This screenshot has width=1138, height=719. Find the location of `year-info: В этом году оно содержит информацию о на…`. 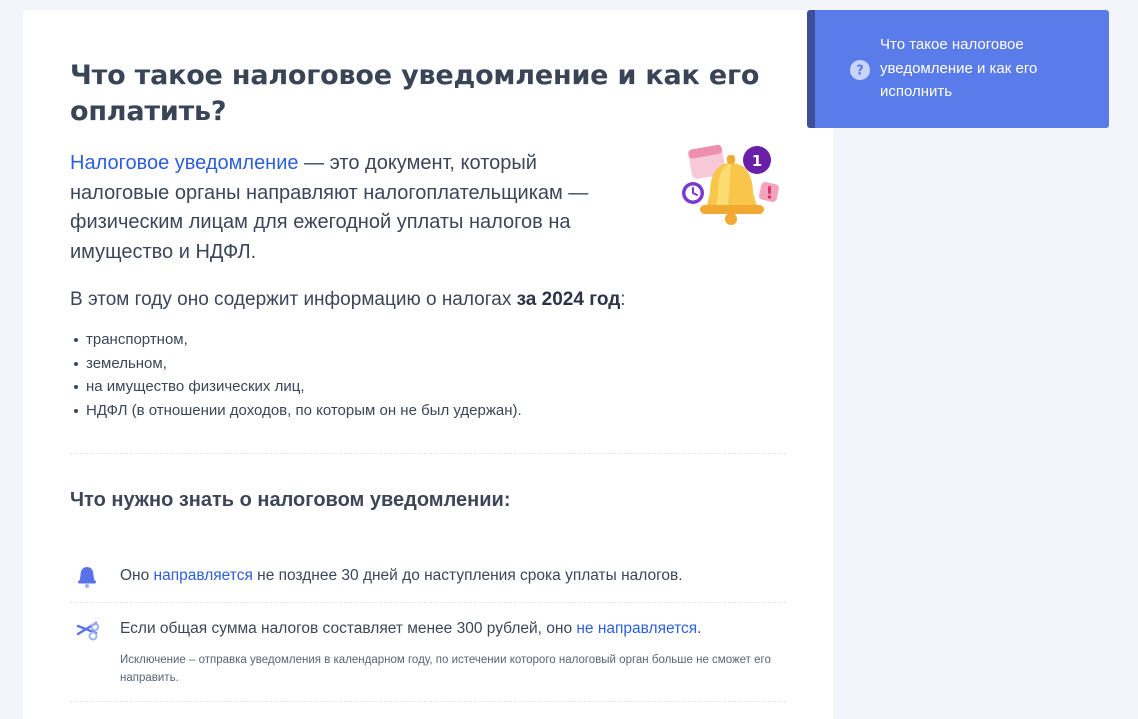

year-info: В этом году оно содержит информацию о на… is located at coordinates (428, 300).